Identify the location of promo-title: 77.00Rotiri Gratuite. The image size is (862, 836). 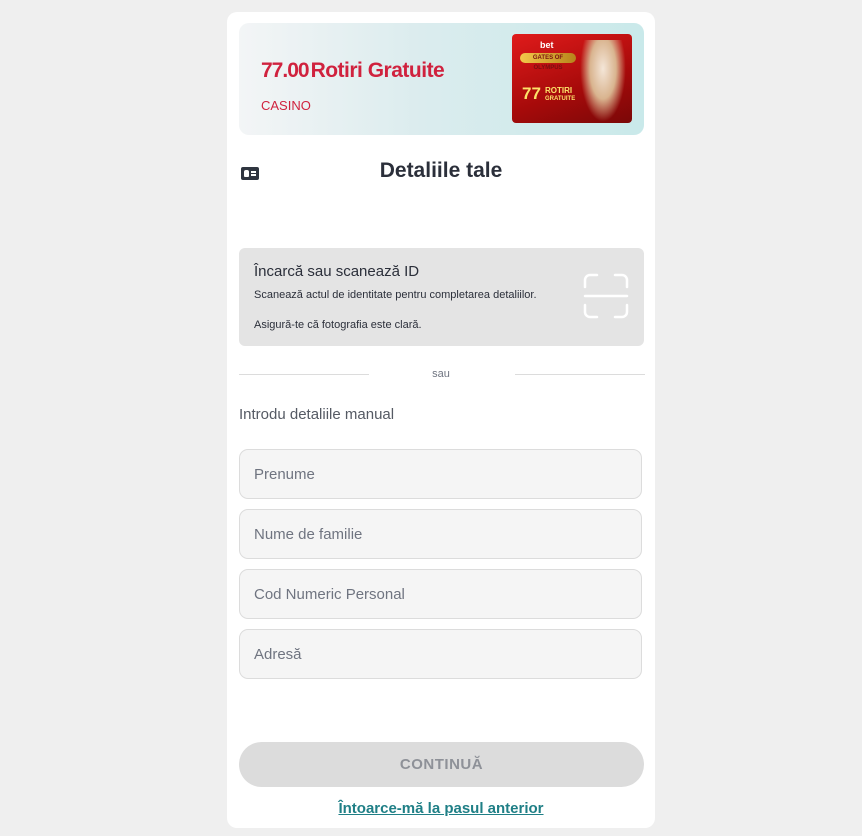
(353, 71).